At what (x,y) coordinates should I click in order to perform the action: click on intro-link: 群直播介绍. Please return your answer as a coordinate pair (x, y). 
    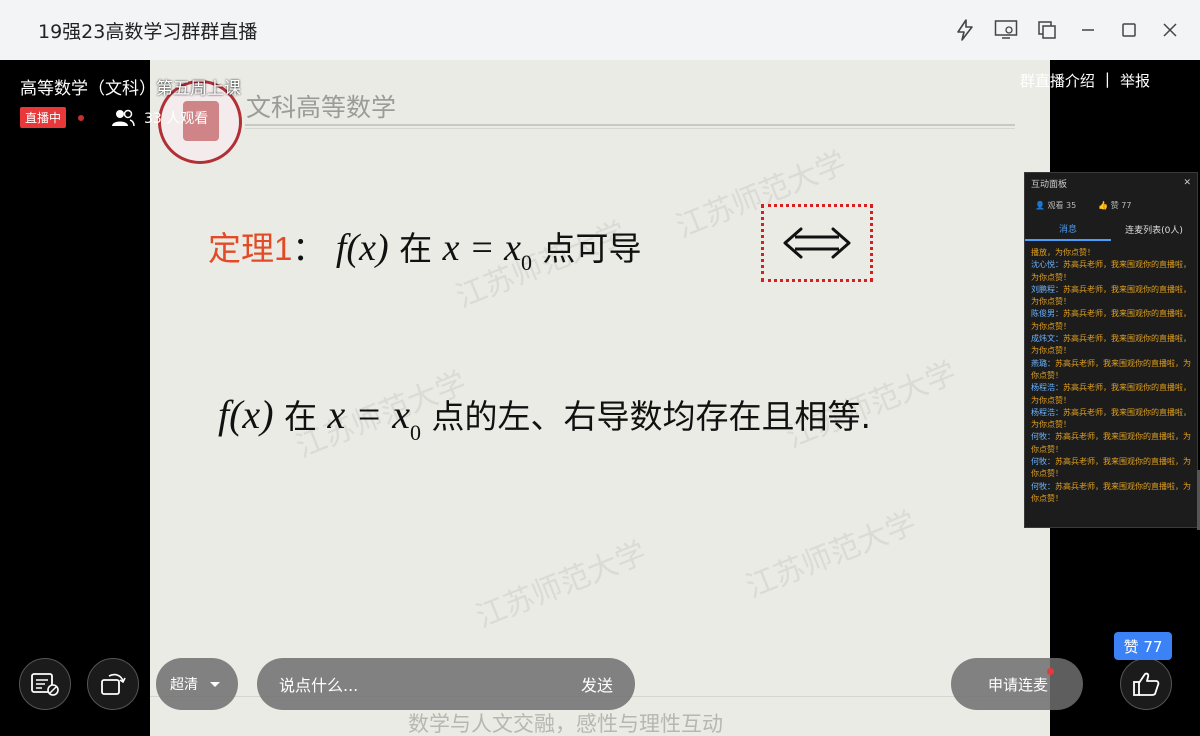
    Looking at the image, I should click on (1057, 80).